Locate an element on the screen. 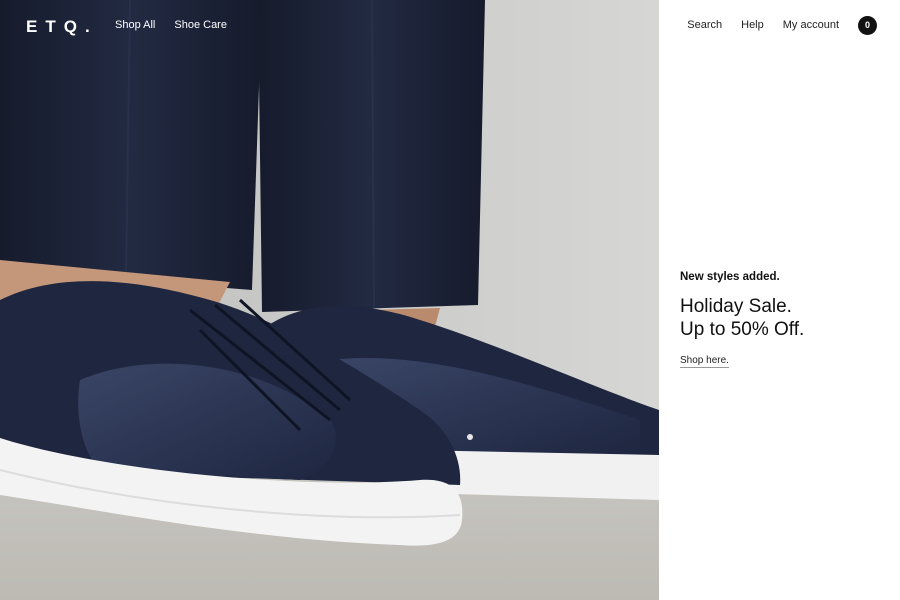 The width and height of the screenshot is (900, 600). promo-headline-line2: Up to 50% Off. is located at coordinates (742, 329).